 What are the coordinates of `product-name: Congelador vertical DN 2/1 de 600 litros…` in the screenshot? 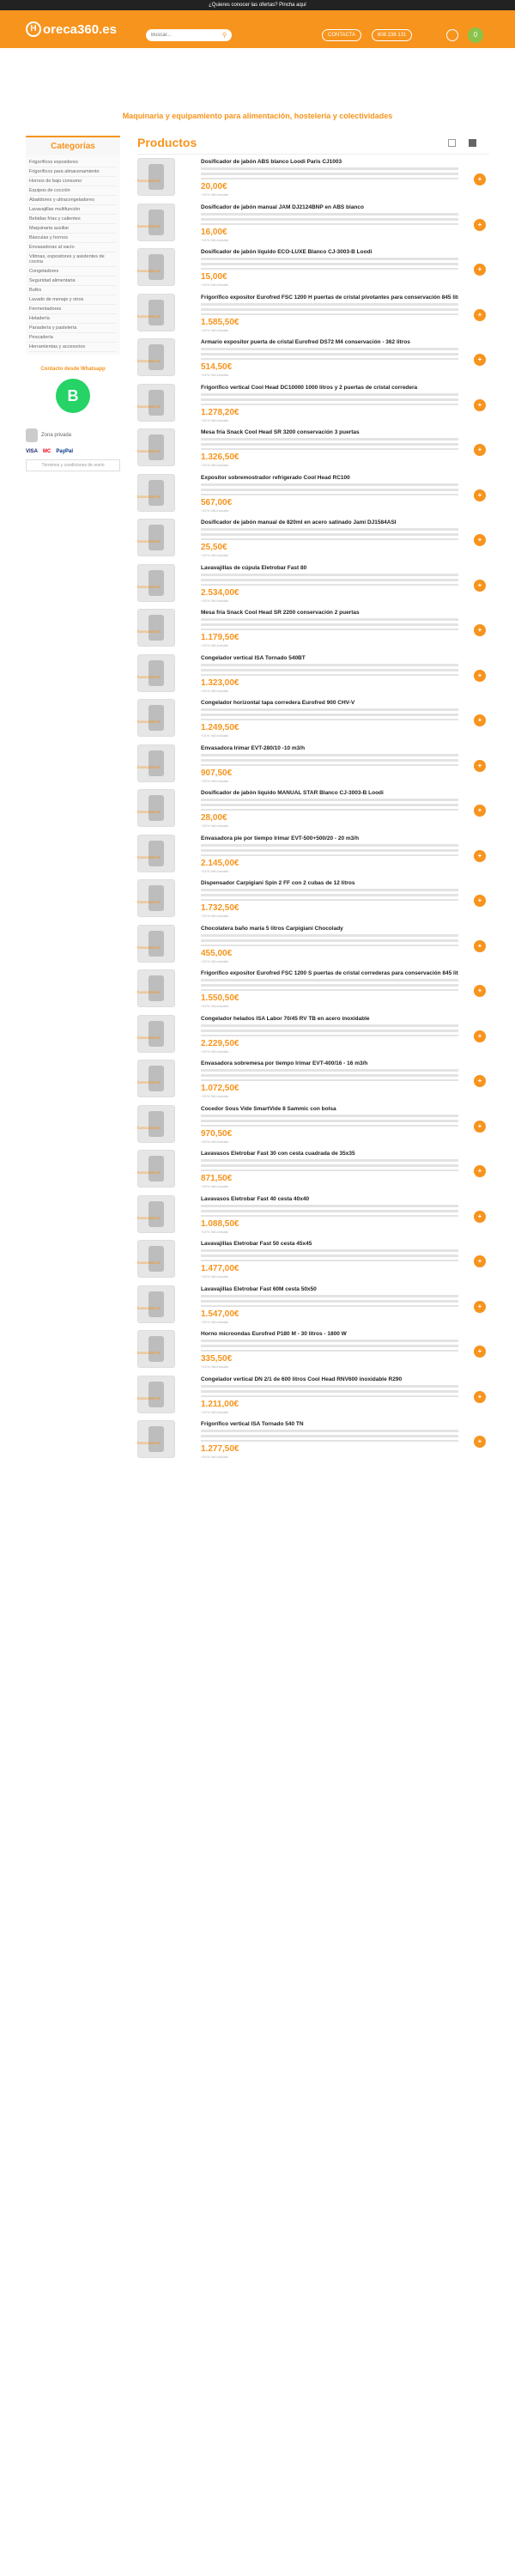 It's located at (329, 1379).